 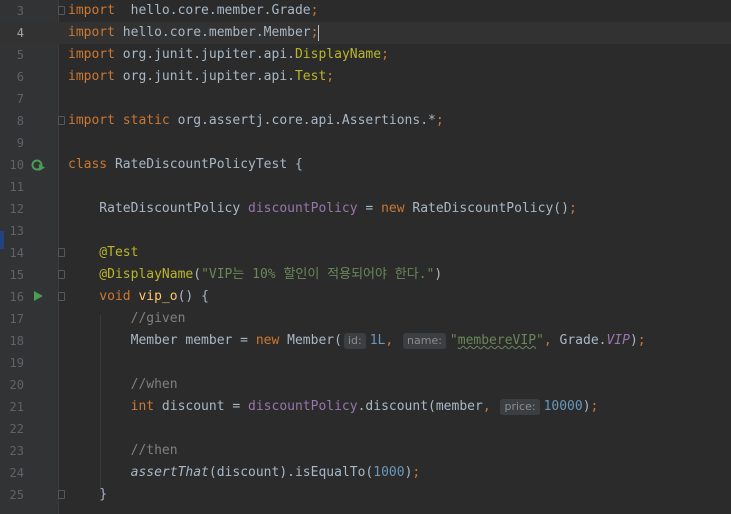 I want to click on code-line-24: 24 assertThat(discount).isEqualTo(1000);, so click(x=365, y=473).